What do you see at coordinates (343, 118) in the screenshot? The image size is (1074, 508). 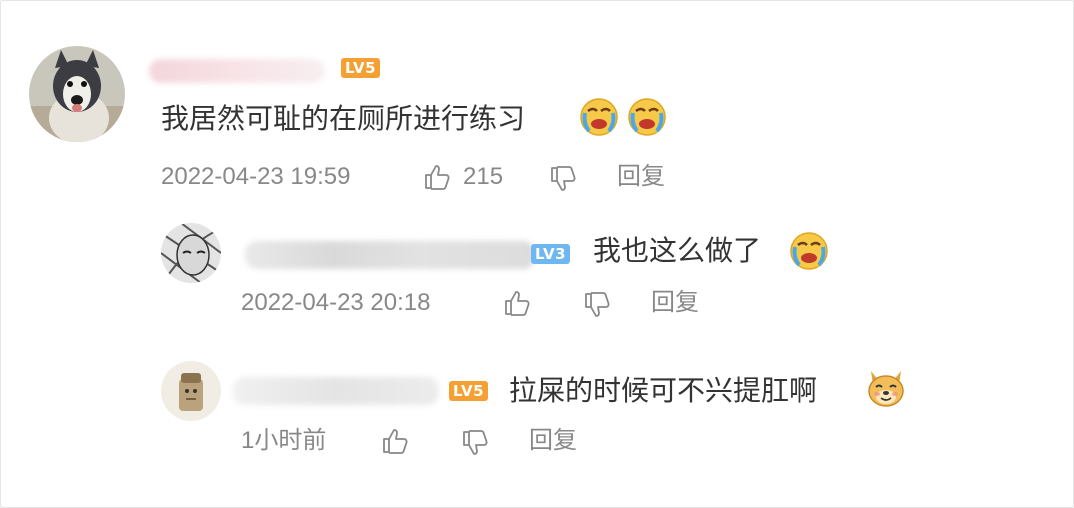 I see `comment-text: 我居然可耻的在厕所进行练习` at bounding box center [343, 118].